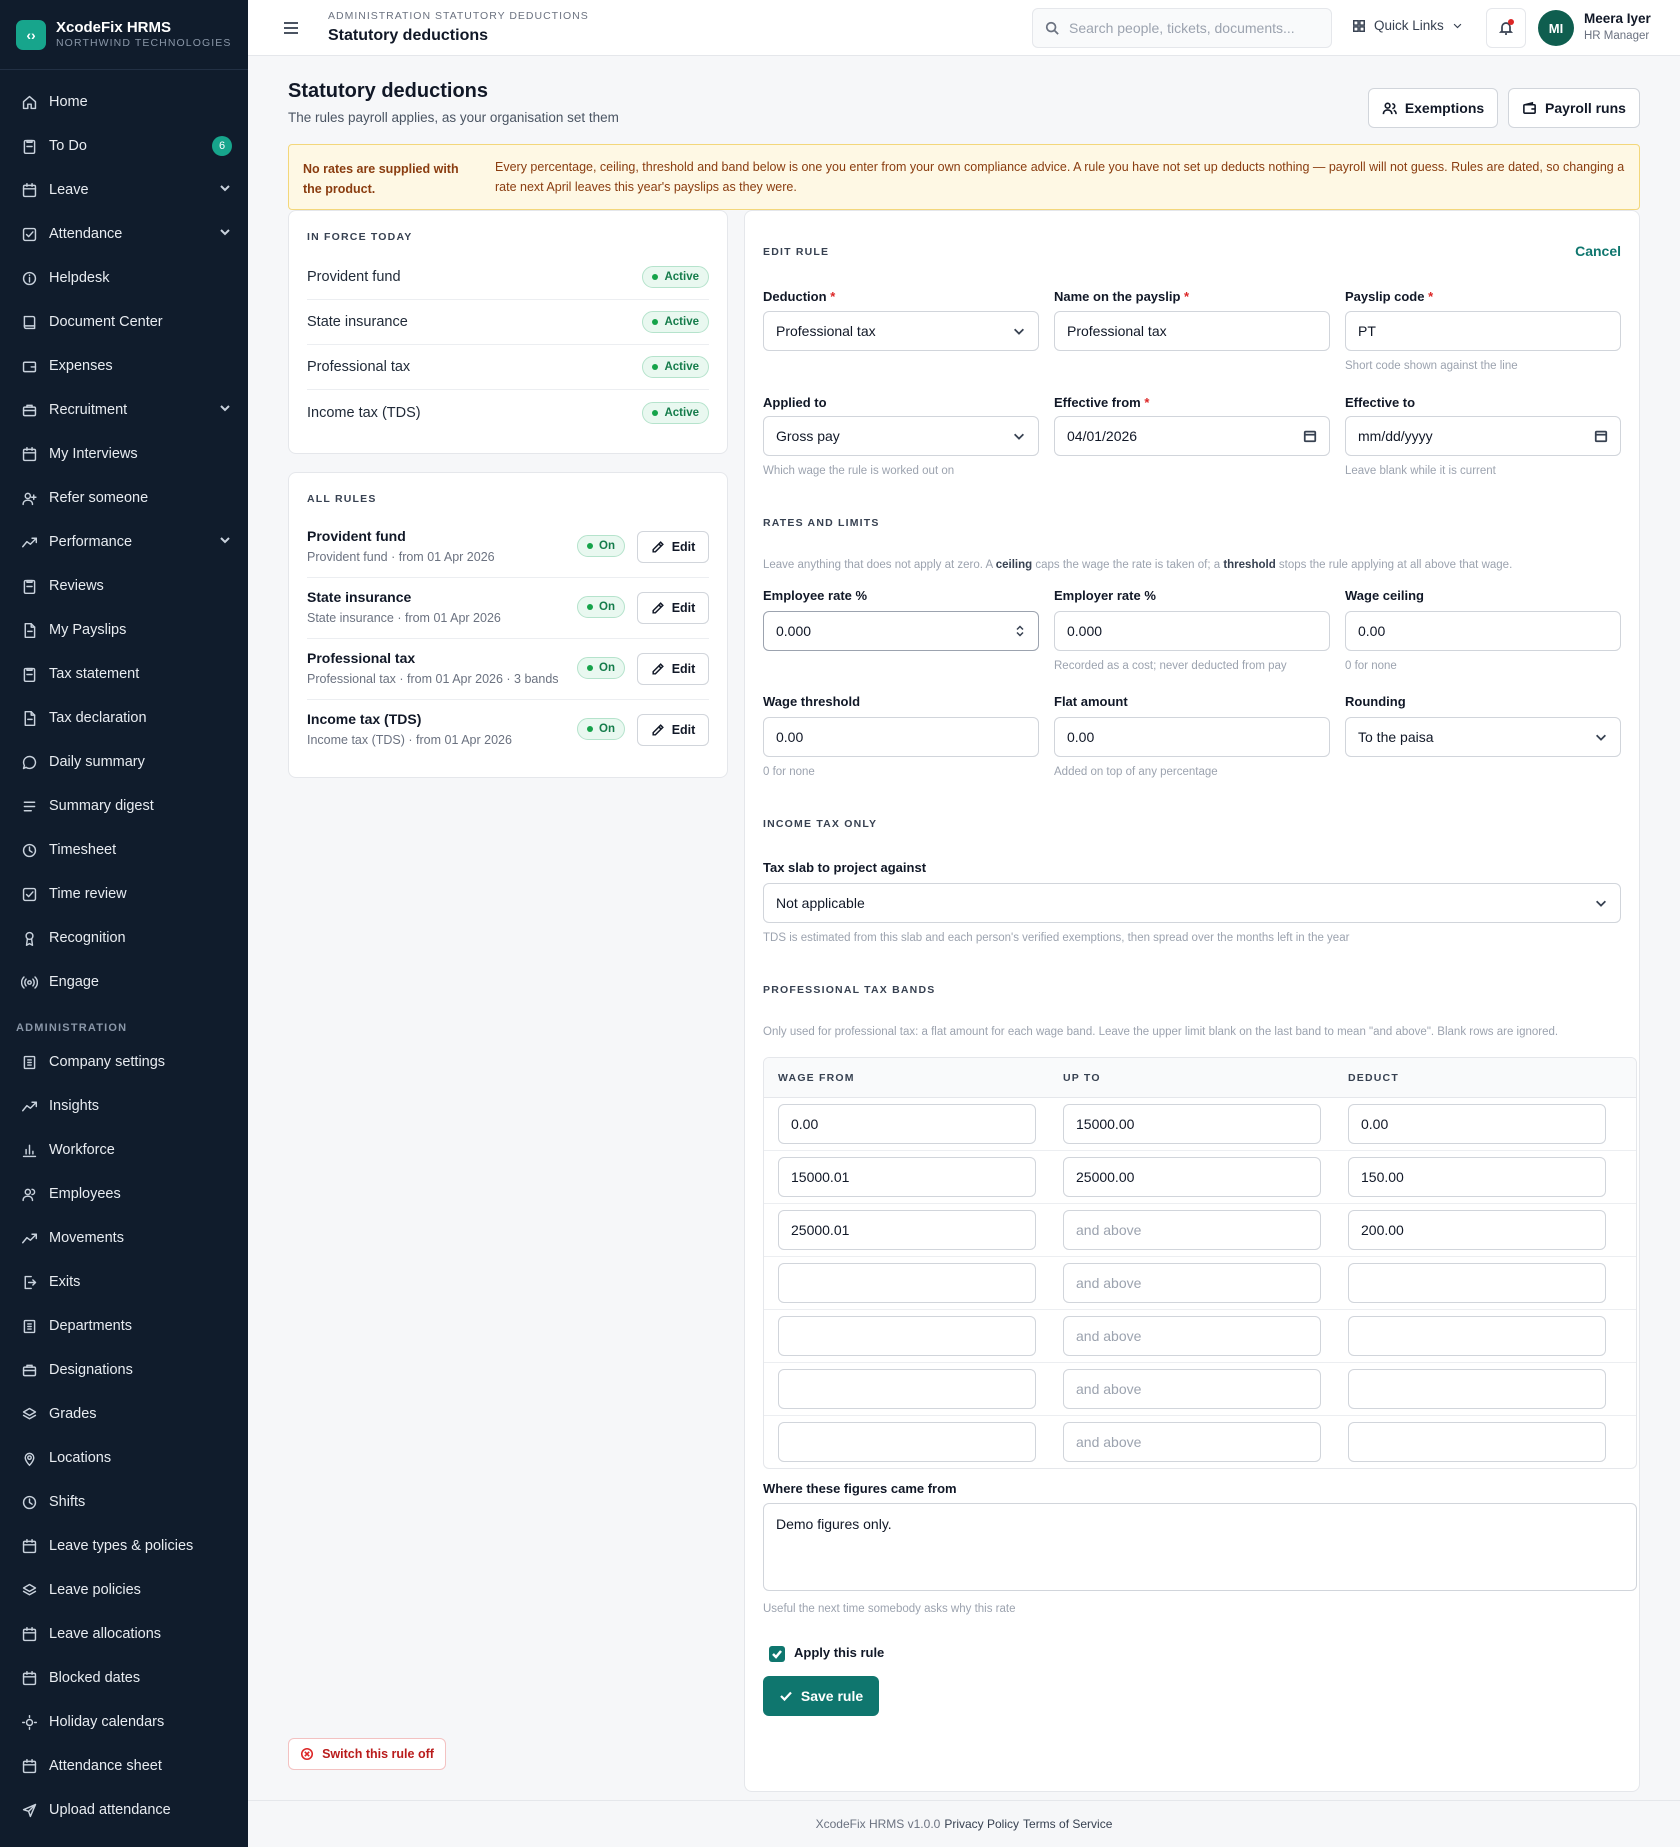 The image size is (1680, 1847). Describe the element at coordinates (124, 762) in the screenshot. I see `sidebar-item-daily-summary: Daily summary` at that location.